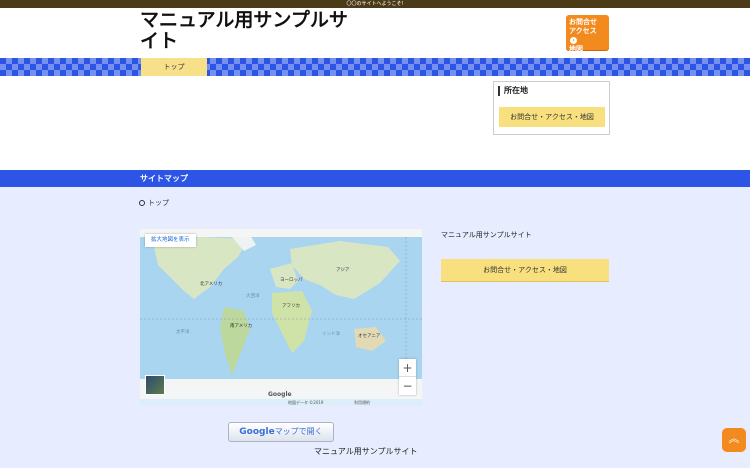 Image resolution: width=750 pixels, height=468 pixels. What do you see at coordinates (331, 334) in the screenshot?
I see `map-label-indian: インド洋` at bounding box center [331, 334].